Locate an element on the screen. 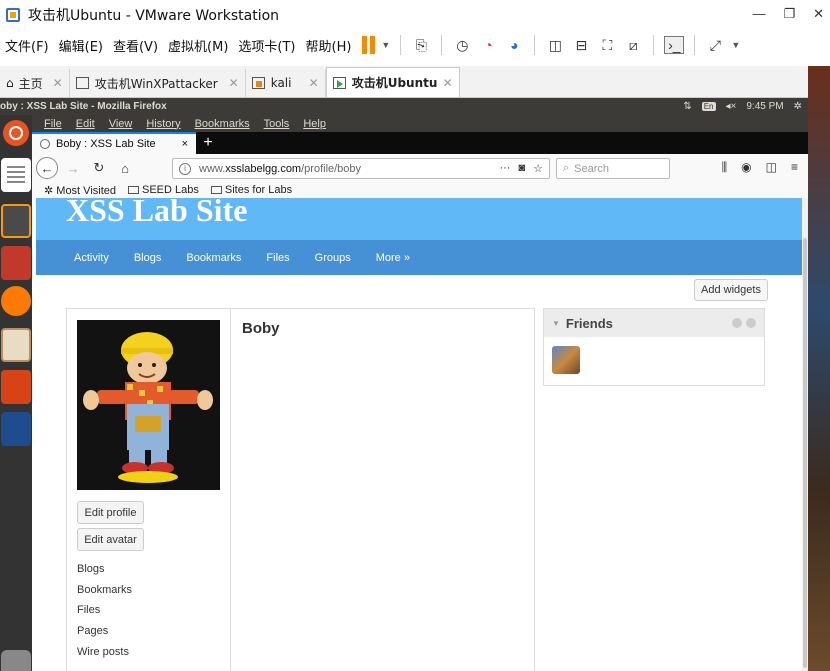 The height and width of the screenshot is (671, 830). stretch-icon: ⤢ is located at coordinates (715, 45).